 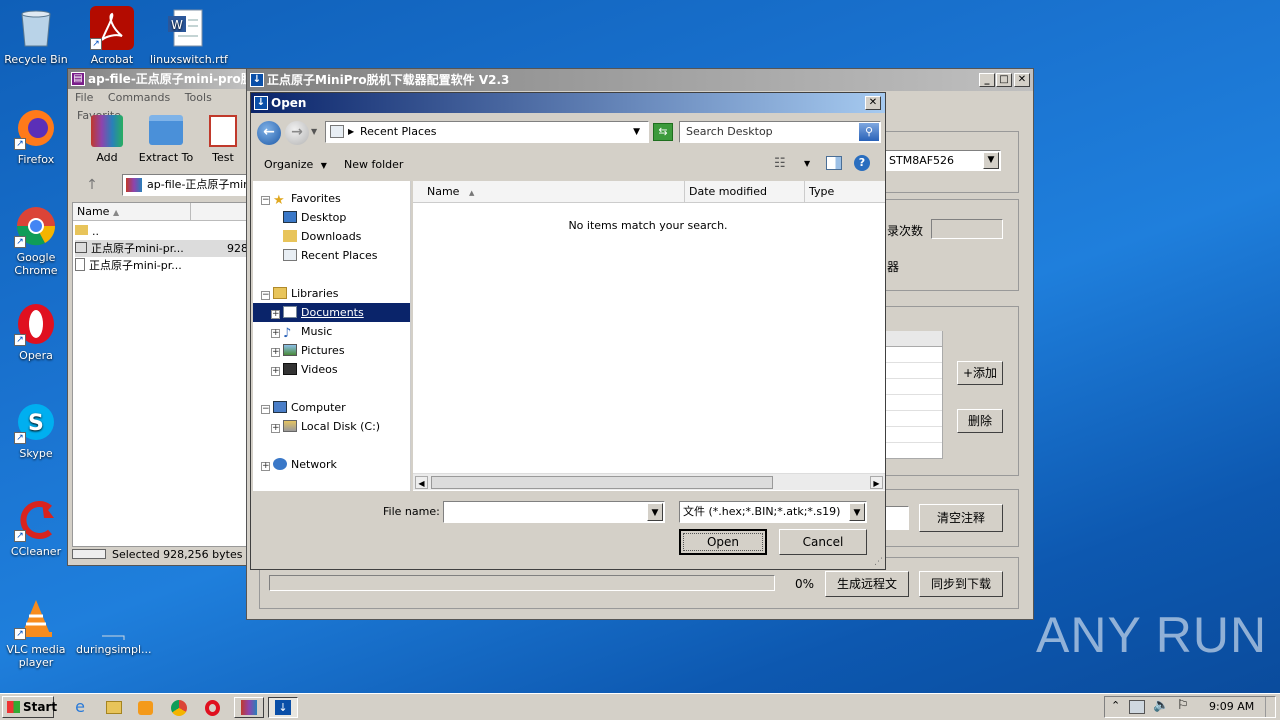 I want to click on nav-local-disk: Local Disk (C:), so click(x=331, y=426).